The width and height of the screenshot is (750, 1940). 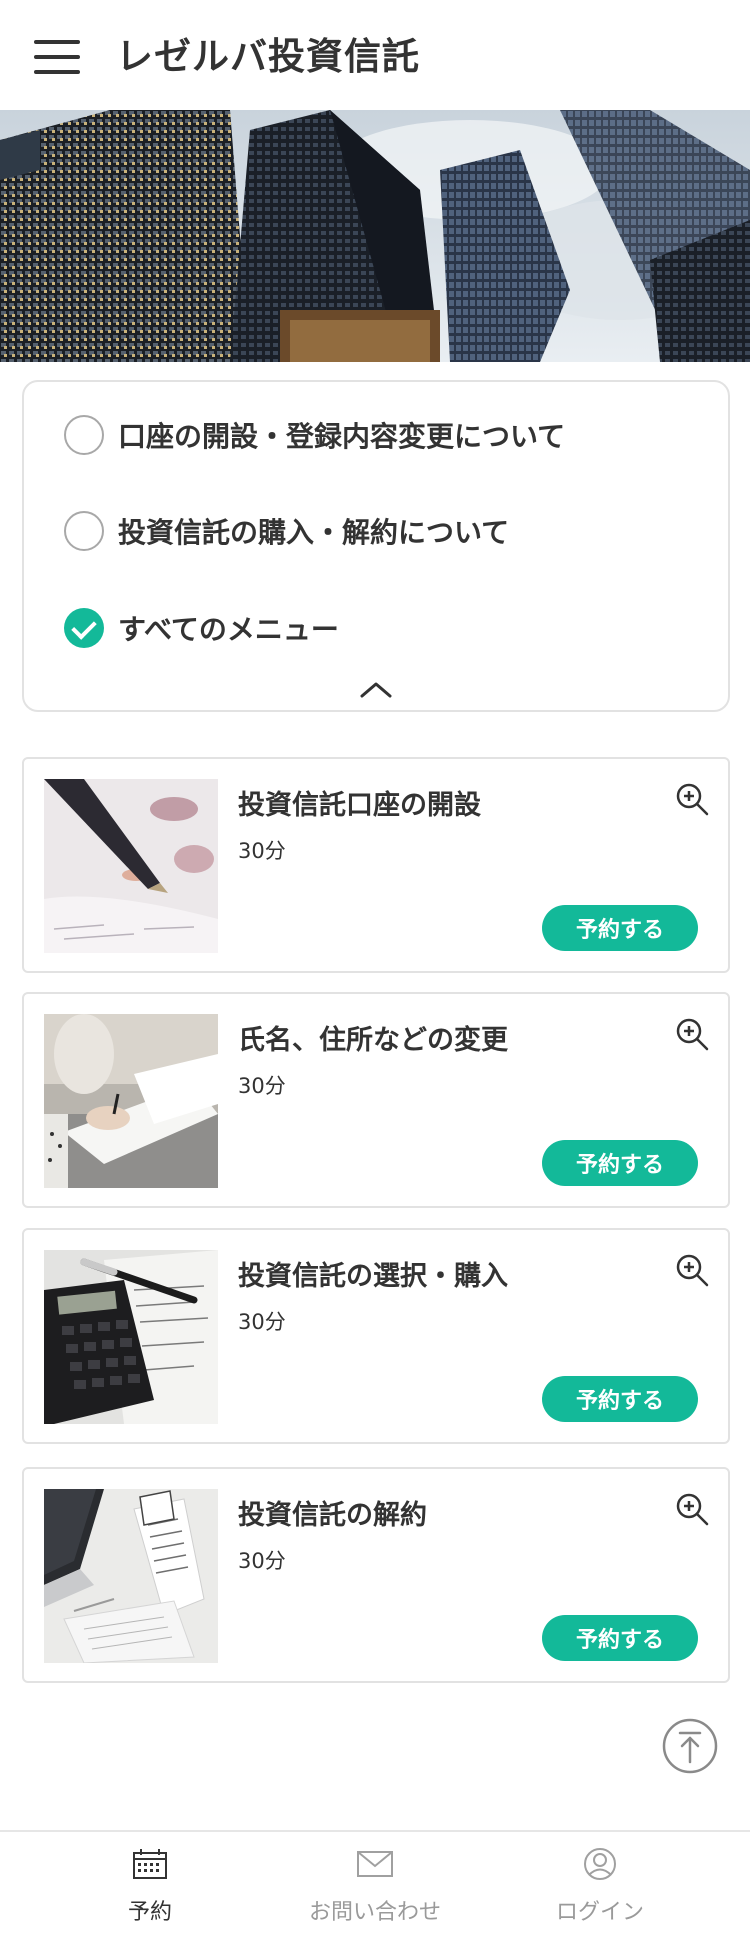 What do you see at coordinates (314, 532) in the screenshot?
I see `category-label: 投資信託の購入・解約について` at bounding box center [314, 532].